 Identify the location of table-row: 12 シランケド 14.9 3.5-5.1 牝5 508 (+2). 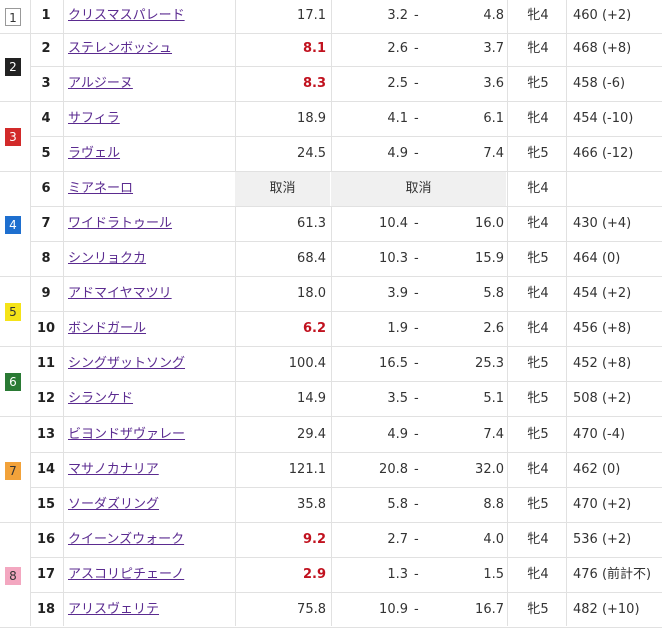
(346, 399).